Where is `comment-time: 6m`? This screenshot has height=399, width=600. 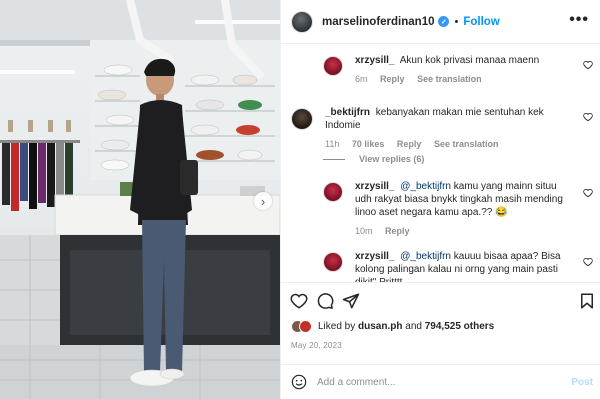
comment-time: 6m is located at coordinates (361, 79).